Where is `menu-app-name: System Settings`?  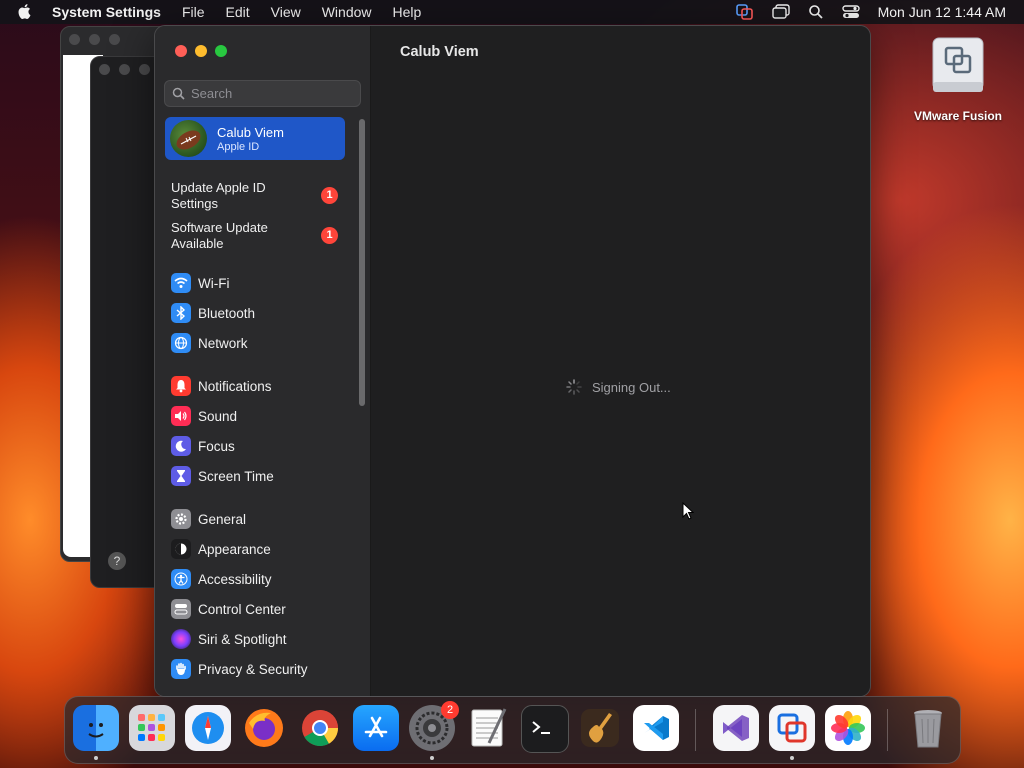
menu-app-name: System Settings is located at coordinates (106, 12).